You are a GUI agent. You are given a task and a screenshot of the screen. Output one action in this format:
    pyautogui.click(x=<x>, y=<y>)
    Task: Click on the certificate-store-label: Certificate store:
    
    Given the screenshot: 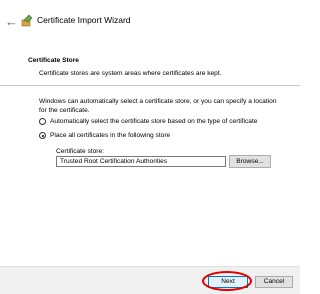 What is the action you would take?
    pyautogui.click(x=80, y=151)
    